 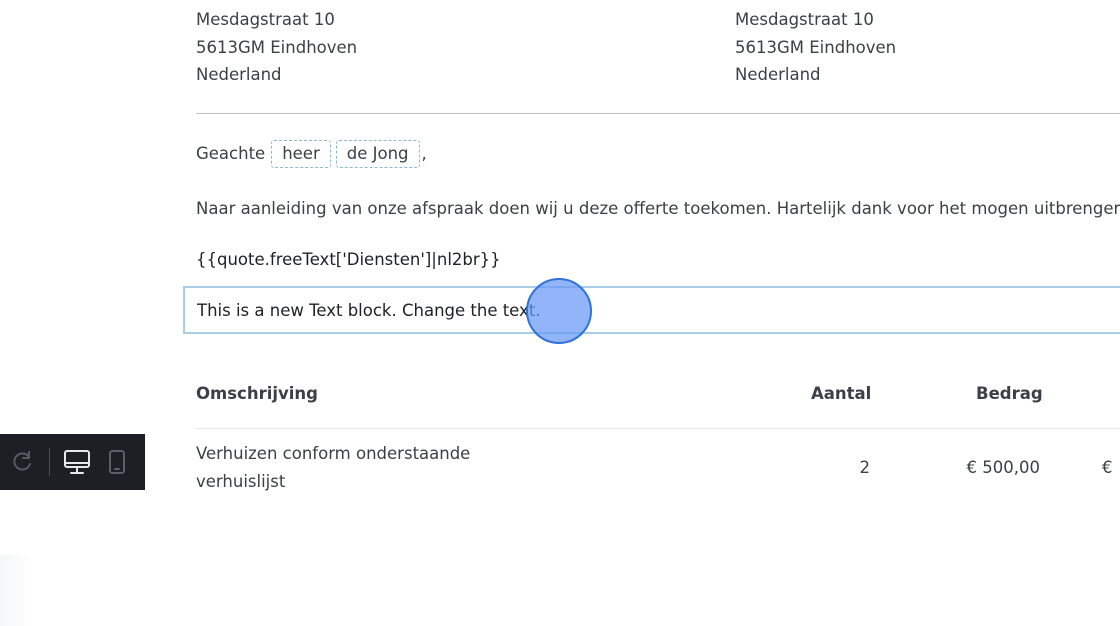 I want to click on mobile-view-icon, so click(x=117, y=462).